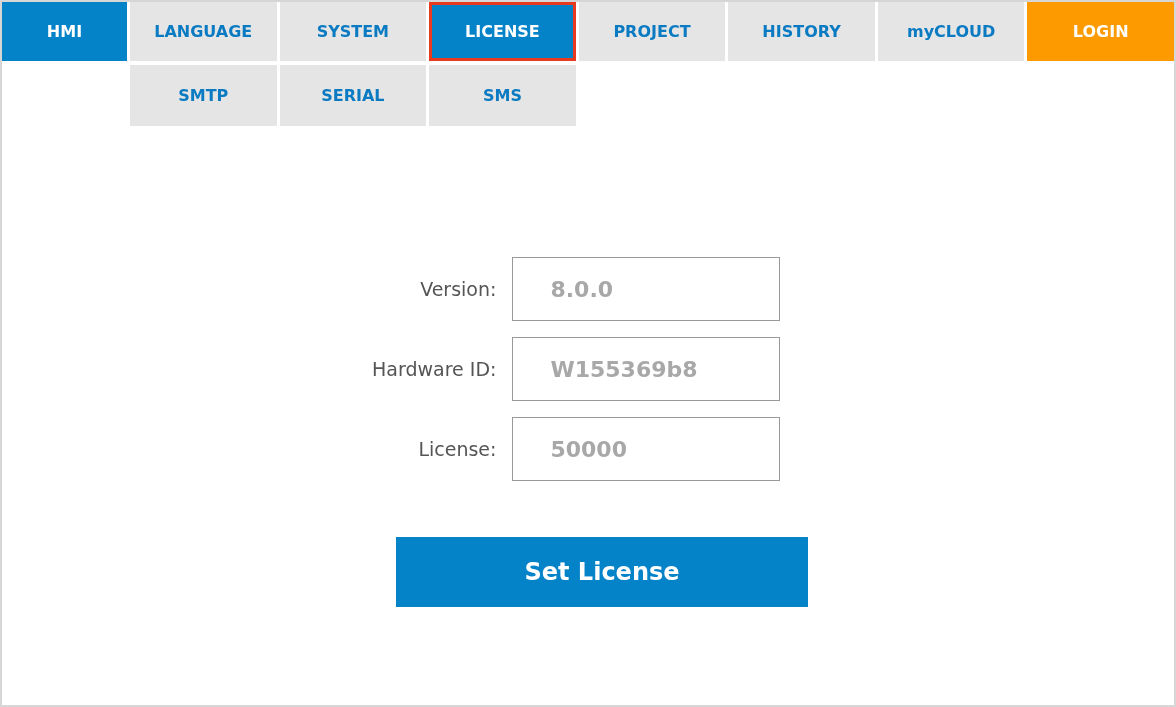 This screenshot has height=707, width=1176. What do you see at coordinates (64, 31) in the screenshot?
I see `home-tab: HMI` at bounding box center [64, 31].